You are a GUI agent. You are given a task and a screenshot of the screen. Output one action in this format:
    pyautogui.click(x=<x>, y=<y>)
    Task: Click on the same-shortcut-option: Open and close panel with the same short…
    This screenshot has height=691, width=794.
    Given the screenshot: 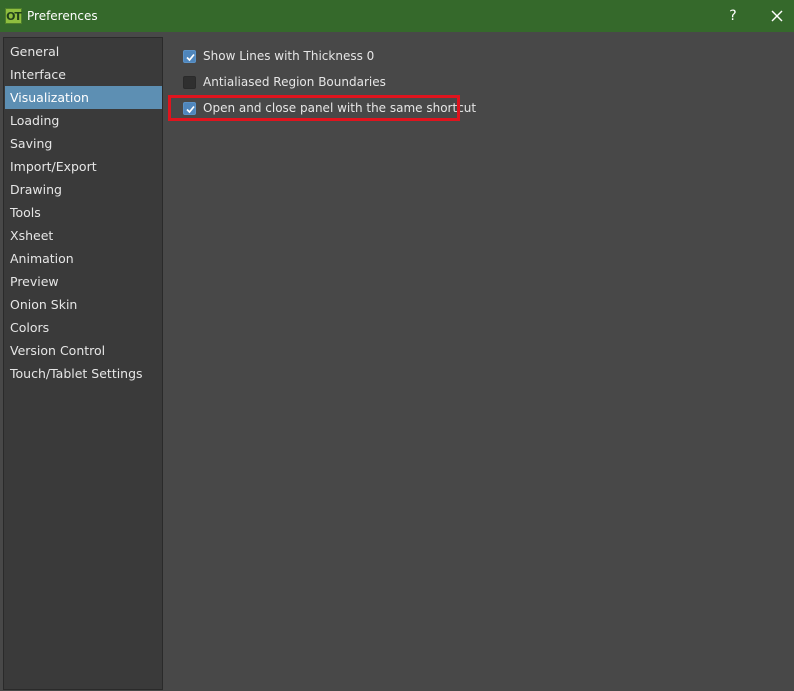 What is the action you would take?
    pyautogui.click(x=329, y=108)
    